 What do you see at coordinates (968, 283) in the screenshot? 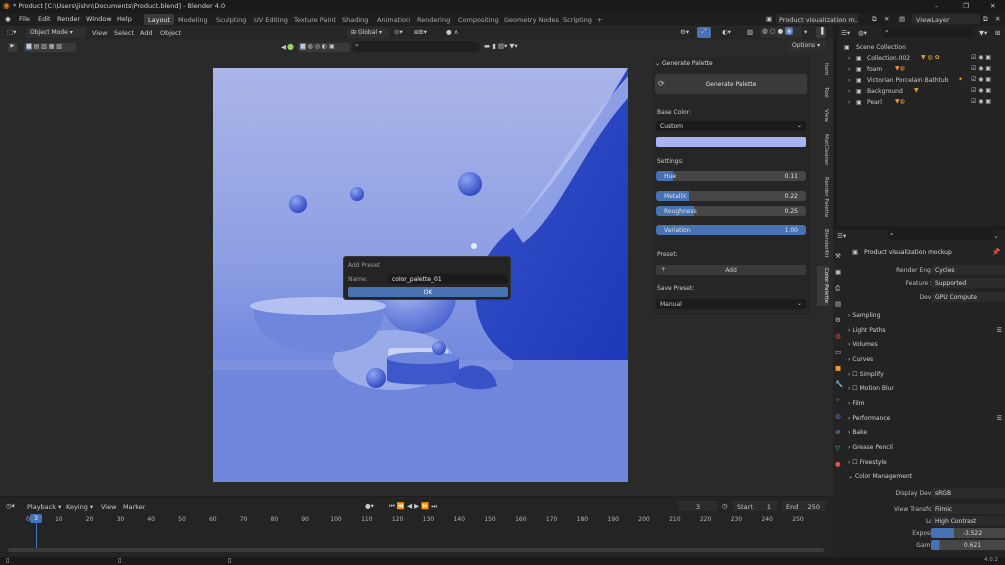
I see `feature-set-dropdown: Supported` at bounding box center [968, 283].